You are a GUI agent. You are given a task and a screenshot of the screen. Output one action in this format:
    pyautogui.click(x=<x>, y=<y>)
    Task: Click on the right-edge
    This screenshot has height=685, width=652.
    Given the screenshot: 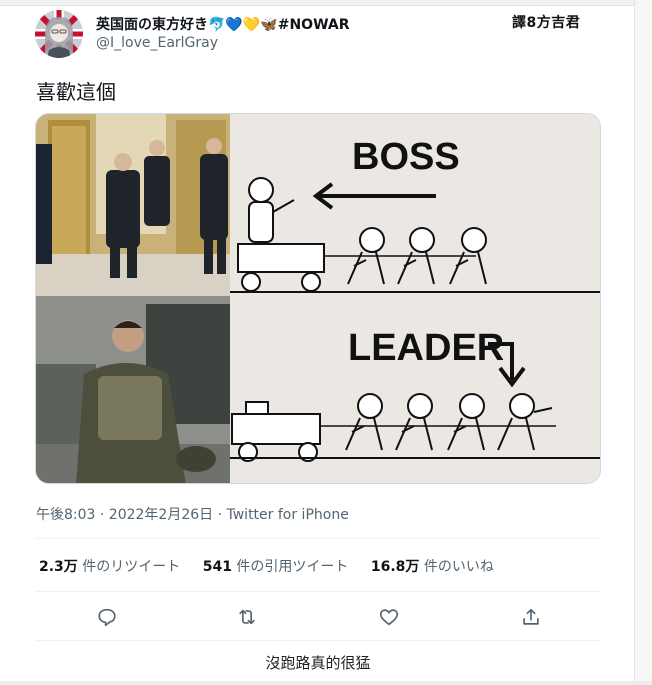 What is the action you would take?
    pyautogui.click(x=643, y=342)
    